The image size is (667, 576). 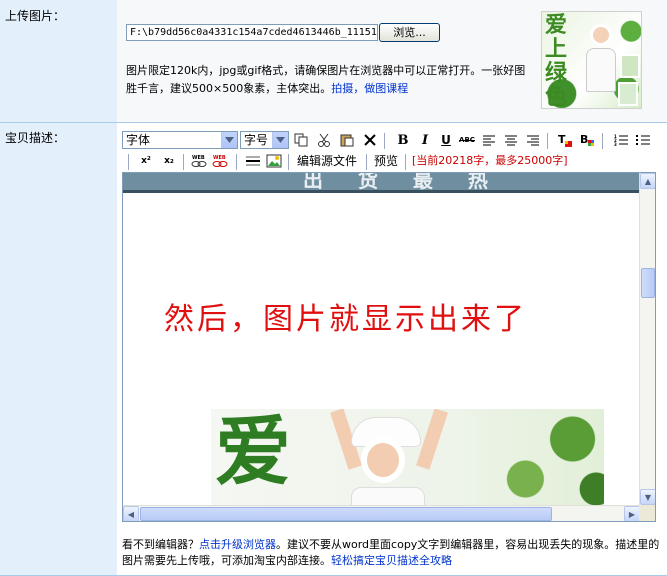 I want to click on vertical-scroll-thumb, so click(x=648, y=283).